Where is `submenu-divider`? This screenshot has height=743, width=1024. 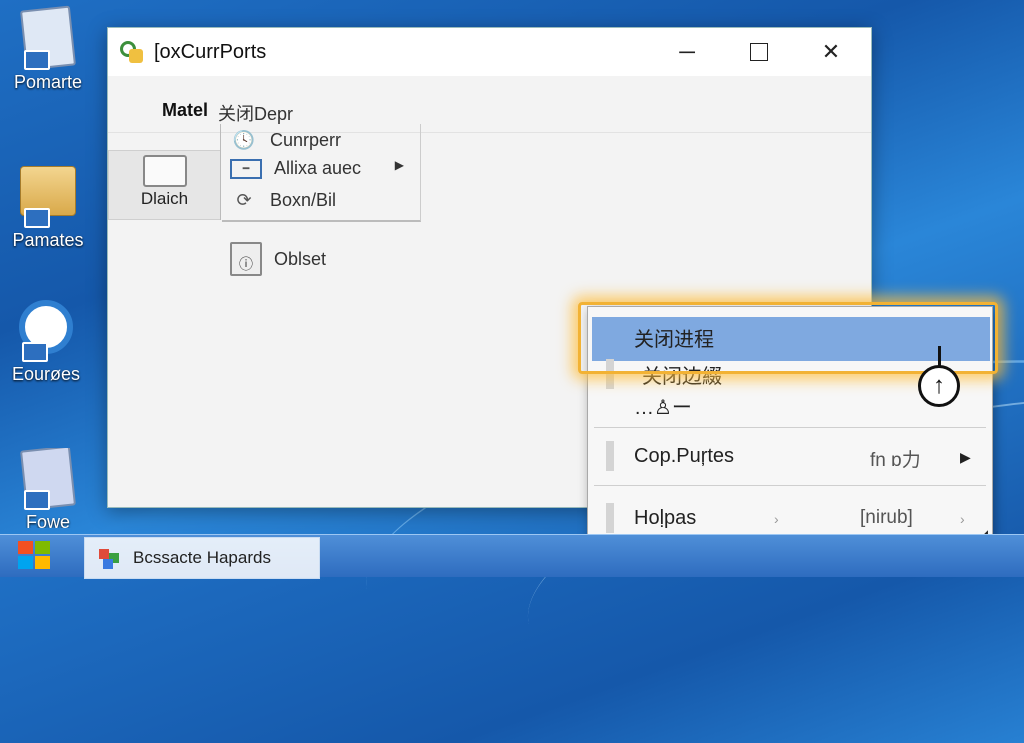 submenu-divider is located at coordinates (220, 172).